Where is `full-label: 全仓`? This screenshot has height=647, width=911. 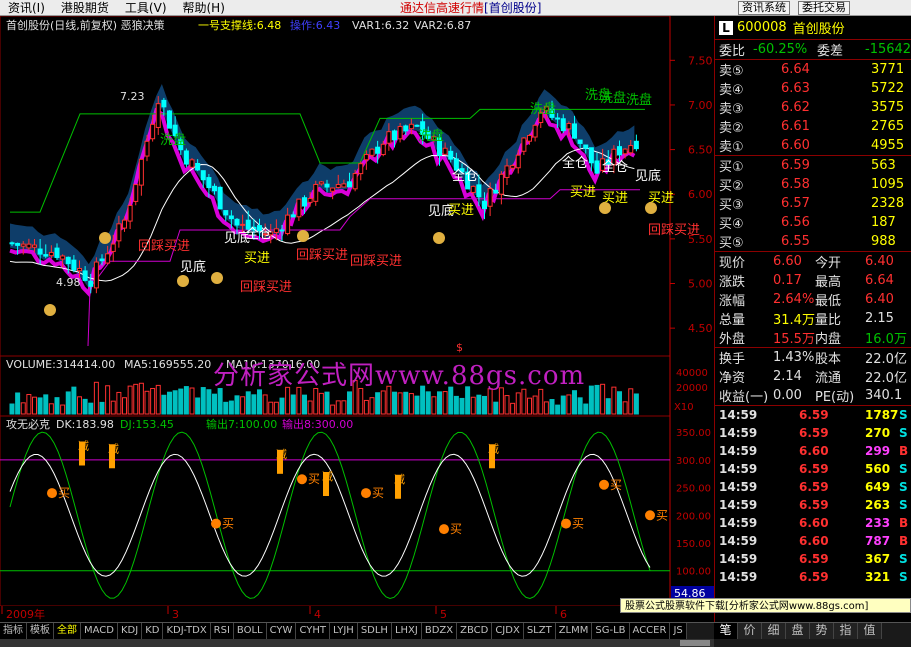 full-label: 全仓 is located at coordinates (575, 163).